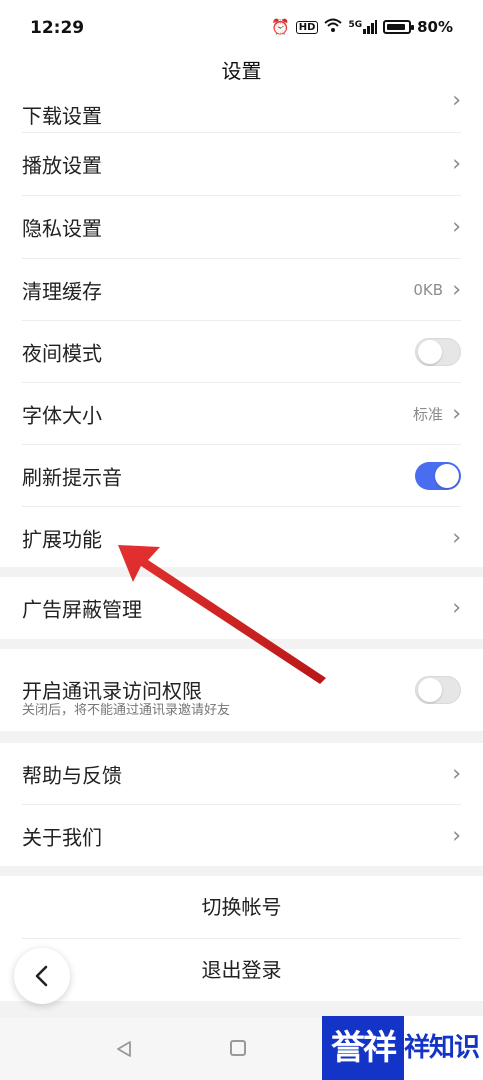 The height and width of the screenshot is (1080, 483). What do you see at coordinates (241, 227) in the screenshot?
I see `settings-item-privacy: 隐私设置 ›` at bounding box center [241, 227].